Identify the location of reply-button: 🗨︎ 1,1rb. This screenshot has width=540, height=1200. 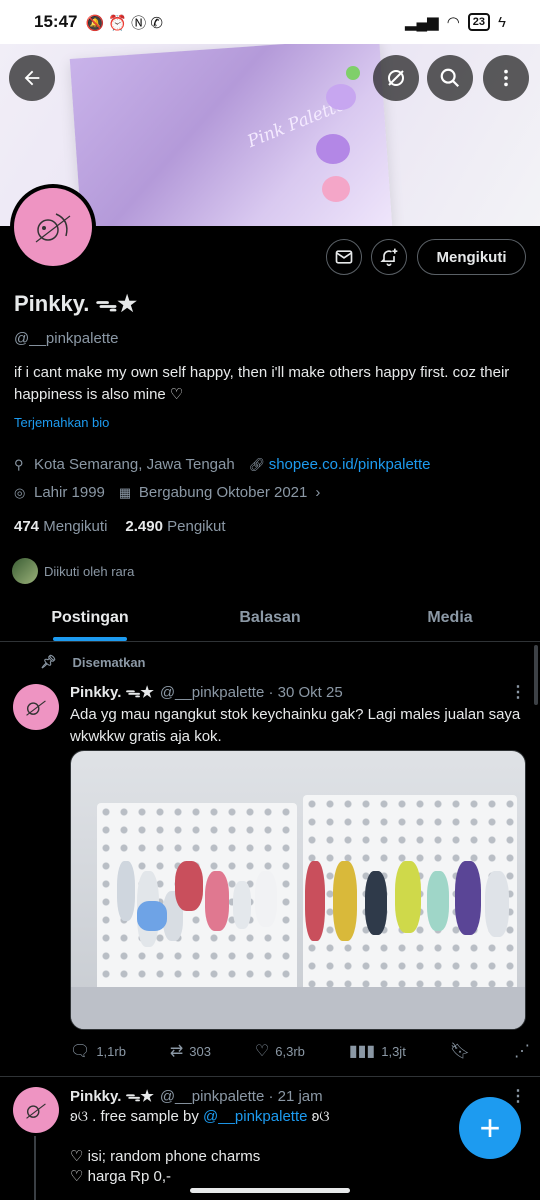
(98, 1051).